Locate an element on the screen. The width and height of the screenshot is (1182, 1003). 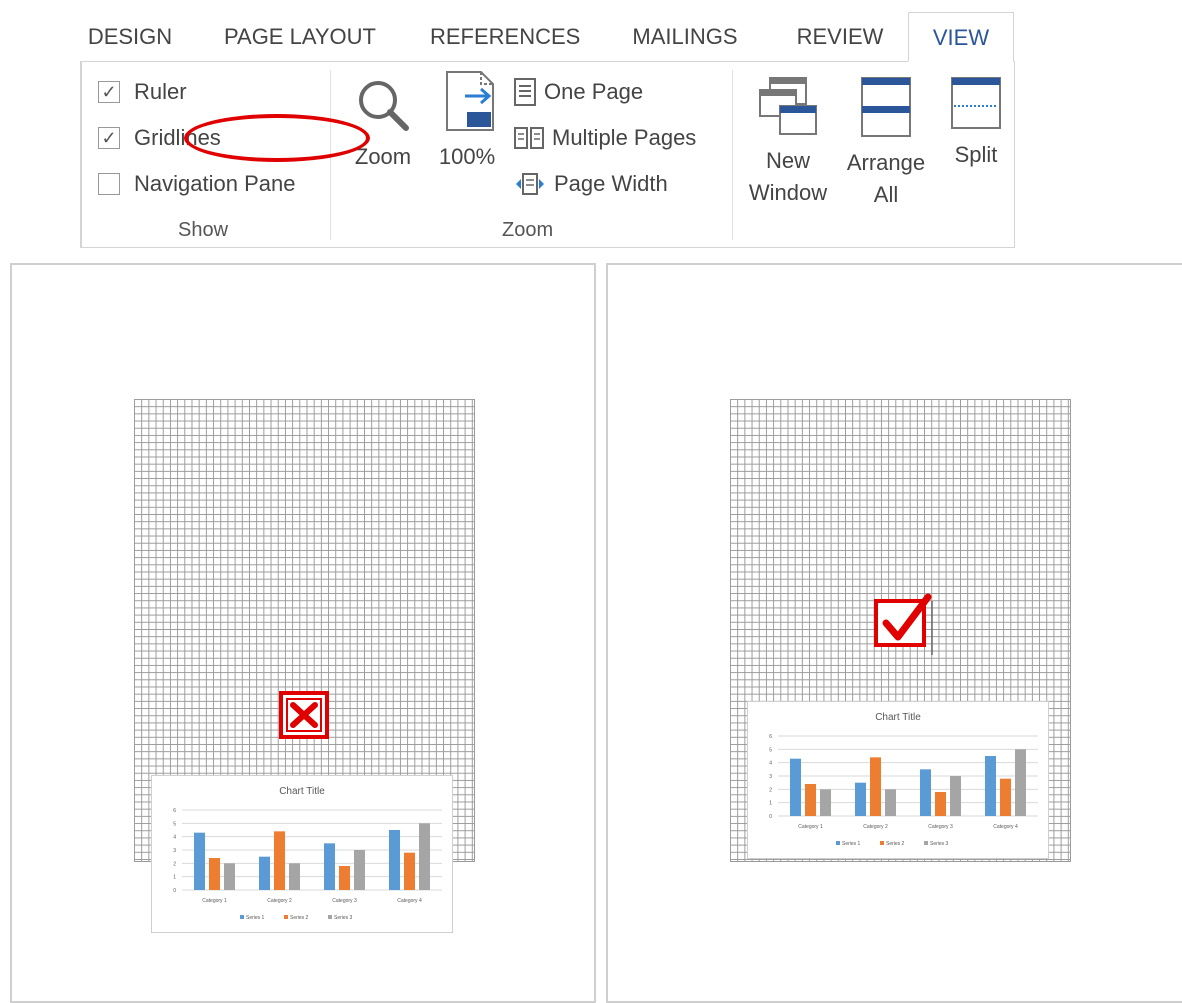
annotation-ellipse is located at coordinates (277, 138).